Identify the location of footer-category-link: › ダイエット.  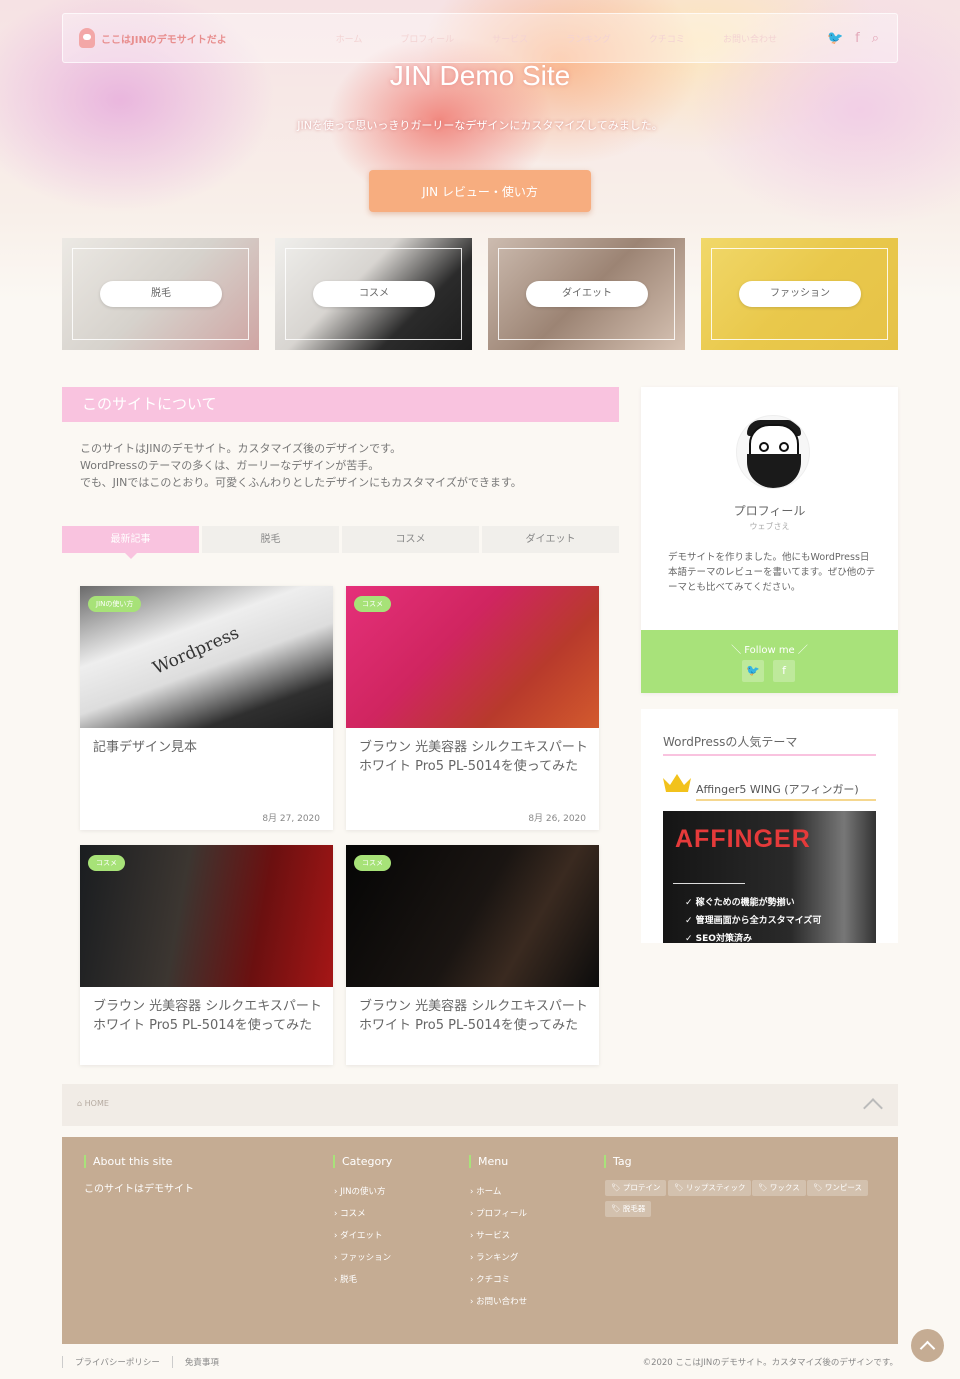
(358, 1235).